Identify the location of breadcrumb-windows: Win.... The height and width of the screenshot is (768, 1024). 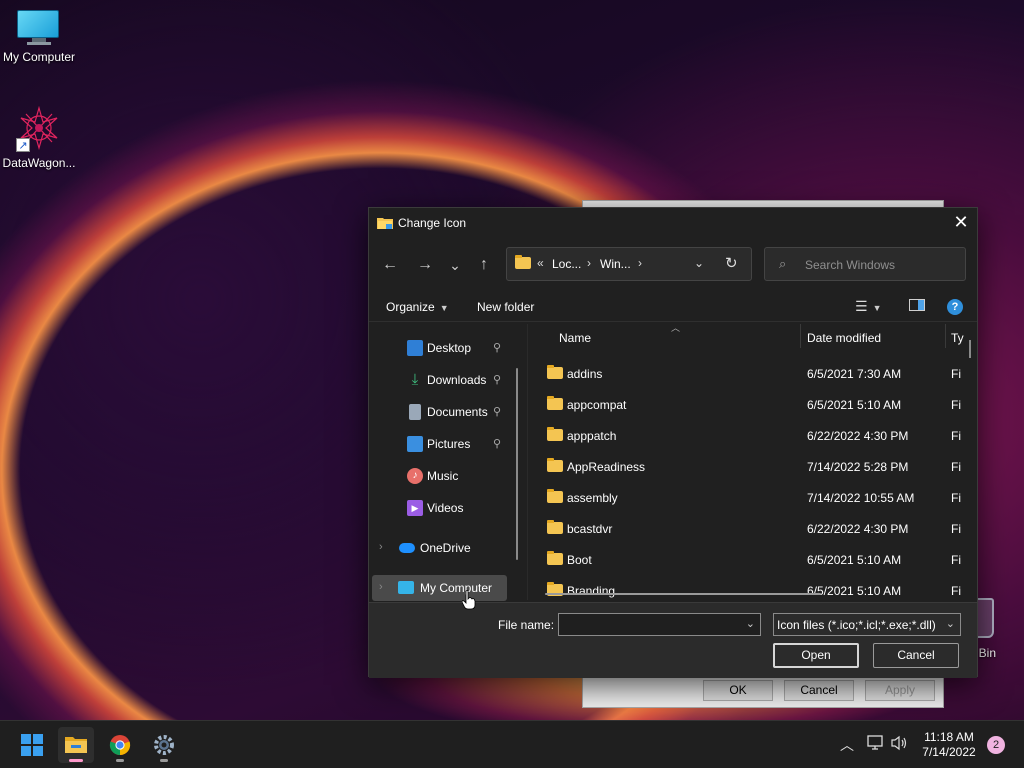
(615, 264).